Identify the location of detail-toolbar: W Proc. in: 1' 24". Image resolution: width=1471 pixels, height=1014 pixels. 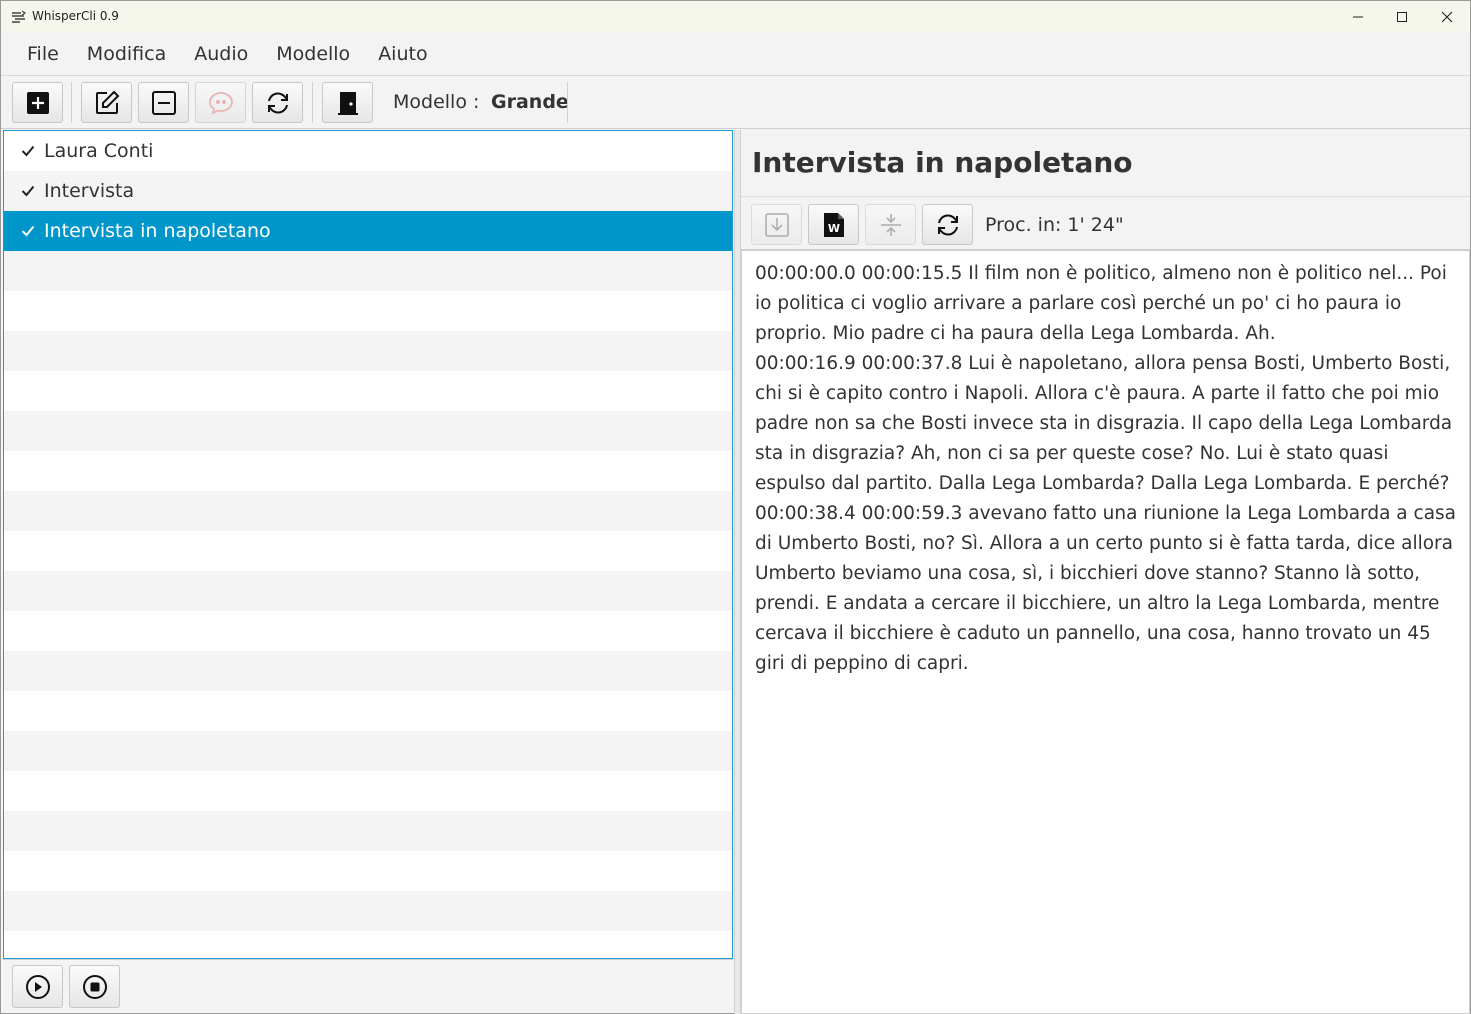
(1105, 223).